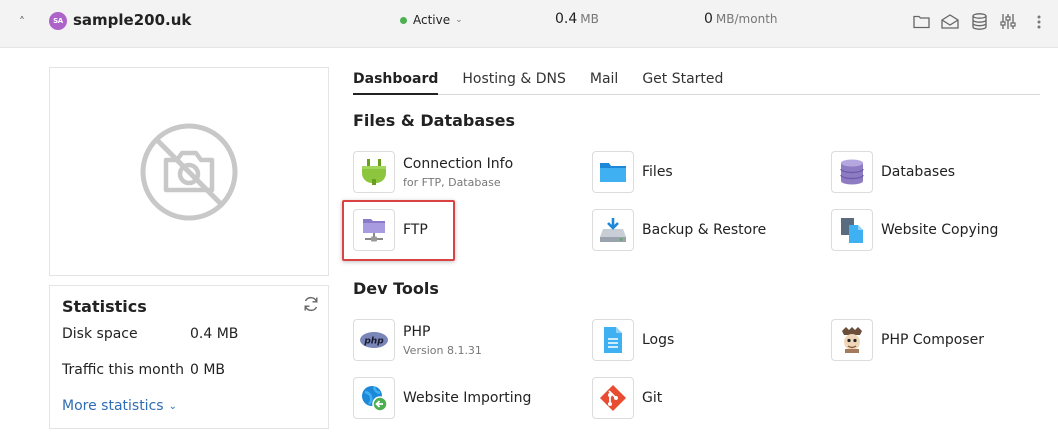  What do you see at coordinates (950, 21) in the screenshot?
I see `mail-icon` at bounding box center [950, 21].